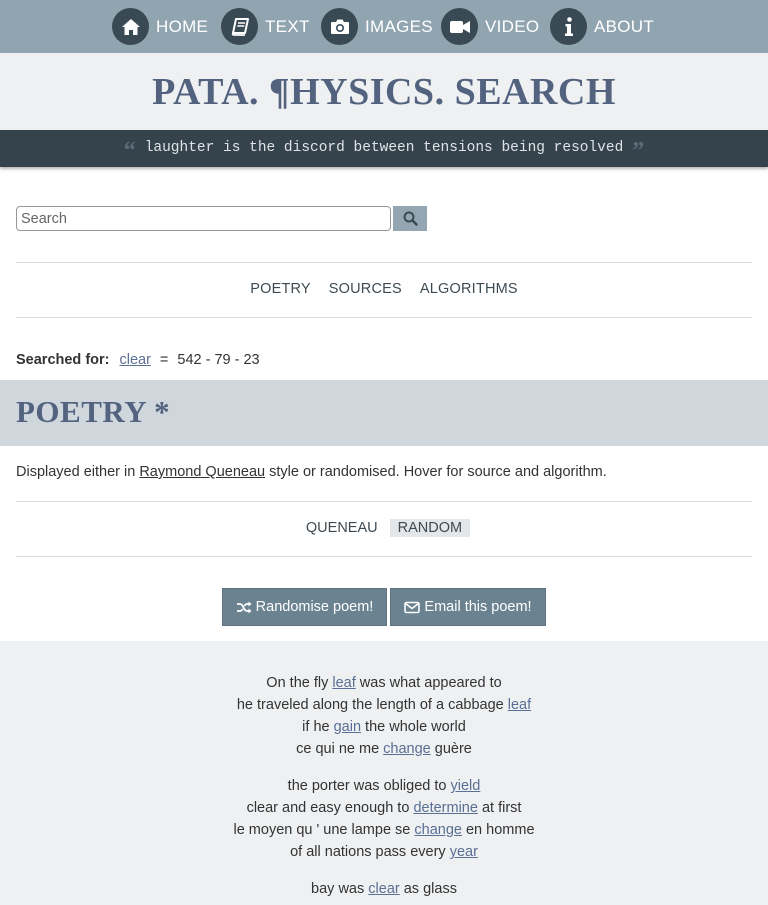 Image resolution: width=768 pixels, height=905 pixels. I want to click on nav-about: ABOUT, so click(602, 26).